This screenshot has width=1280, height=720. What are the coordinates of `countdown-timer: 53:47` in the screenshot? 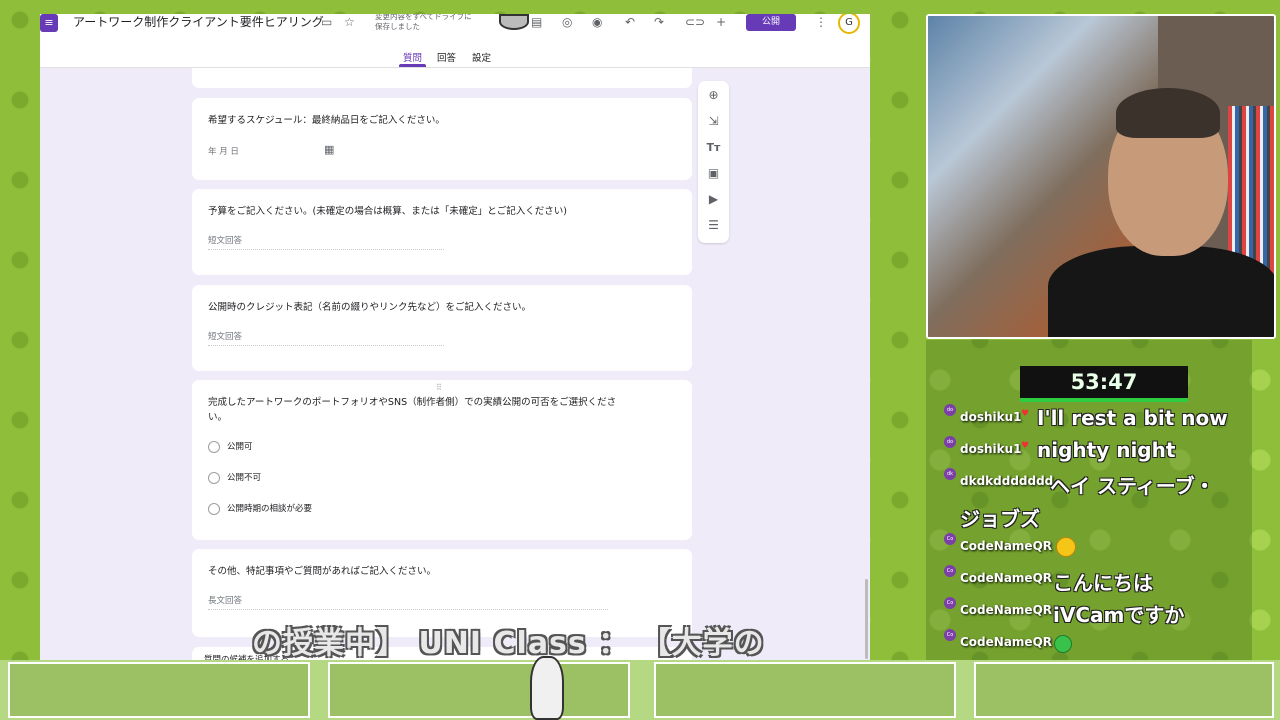 It's located at (1104, 384).